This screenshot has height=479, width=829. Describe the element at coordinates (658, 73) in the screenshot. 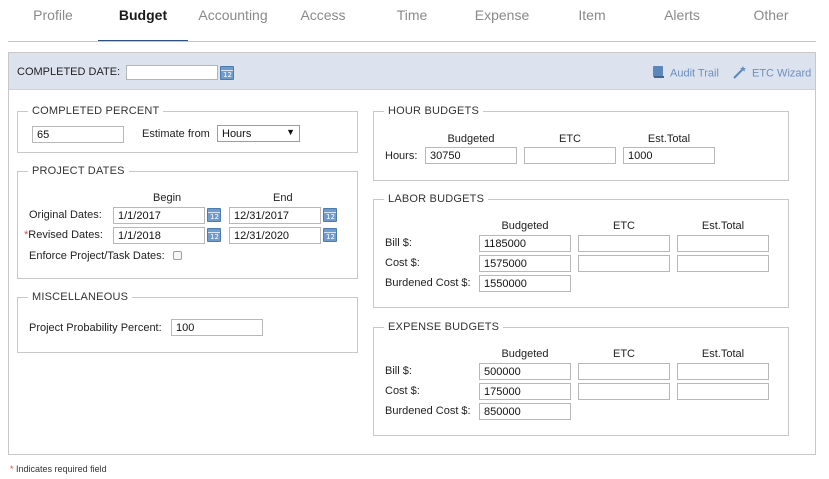

I see `book-icon` at that location.